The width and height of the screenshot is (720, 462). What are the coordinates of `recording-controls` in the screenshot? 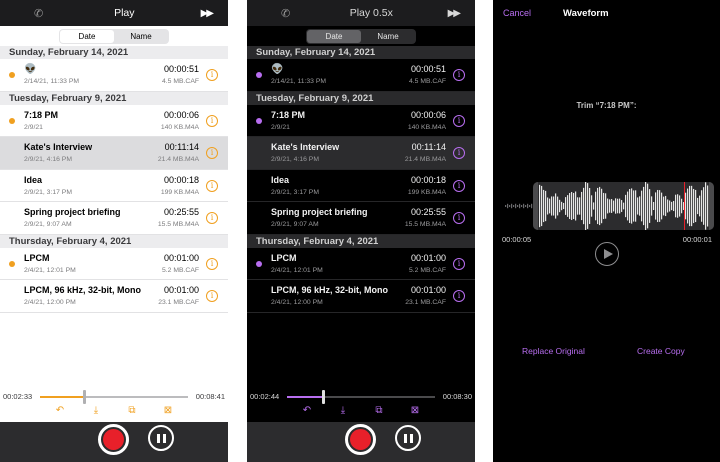 It's located at (361, 442).